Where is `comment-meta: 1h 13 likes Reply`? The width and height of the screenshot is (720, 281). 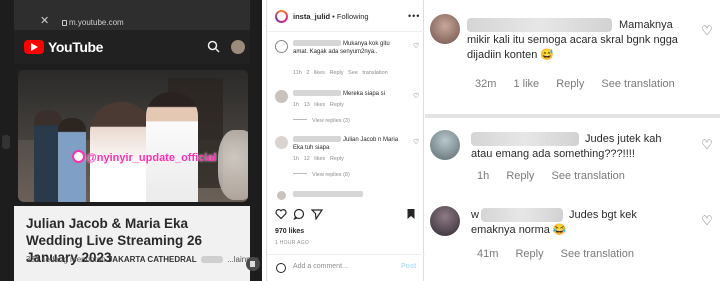 comment-meta: 1h 13 likes Reply is located at coordinates (318, 105).